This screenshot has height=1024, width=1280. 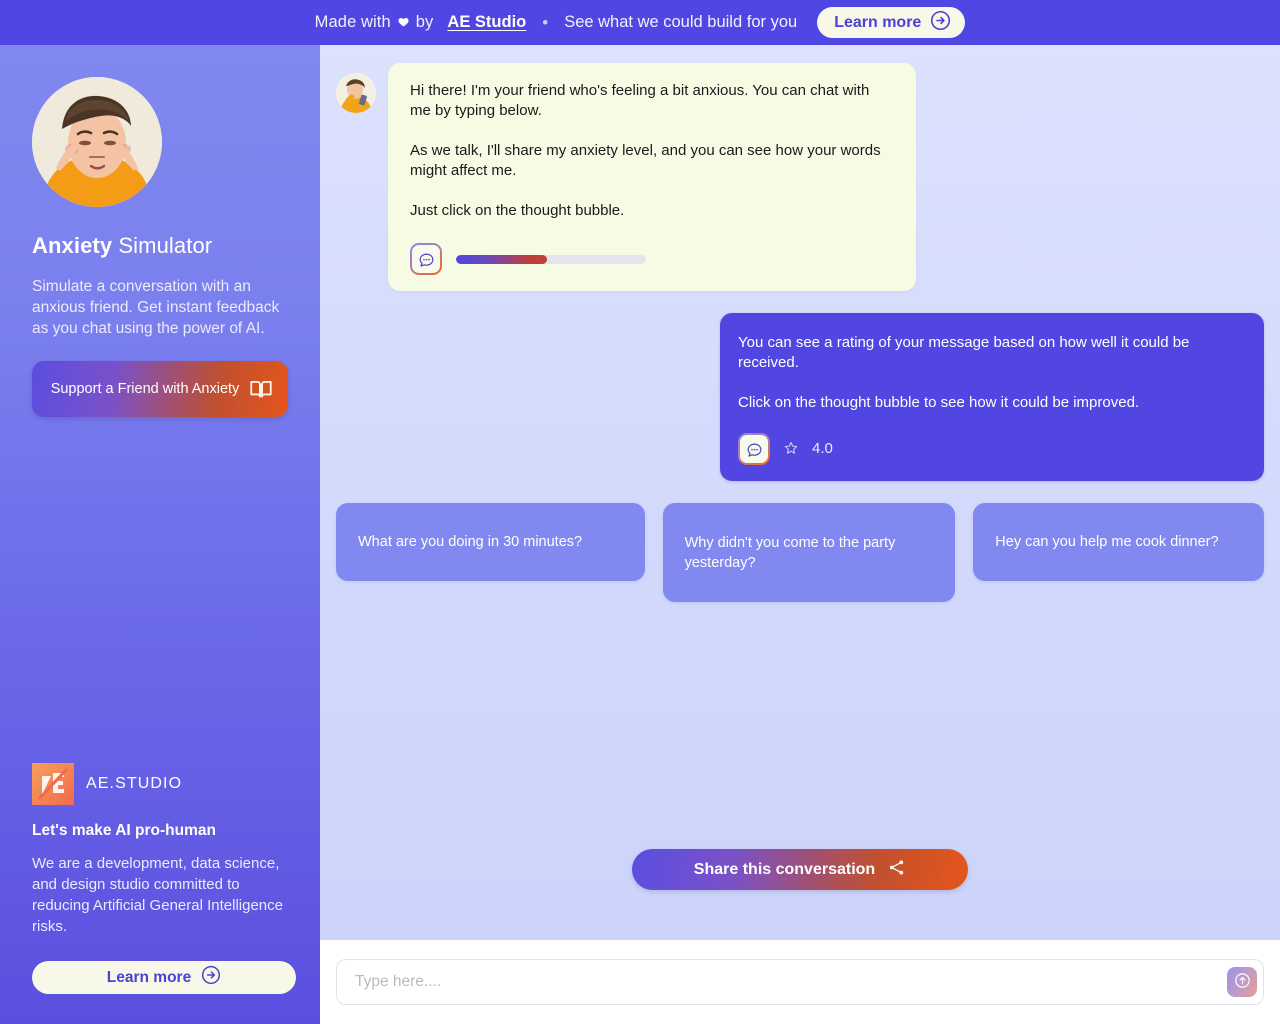 I want to click on brand-logo-row: AE.STUDIO, so click(x=160, y=784).